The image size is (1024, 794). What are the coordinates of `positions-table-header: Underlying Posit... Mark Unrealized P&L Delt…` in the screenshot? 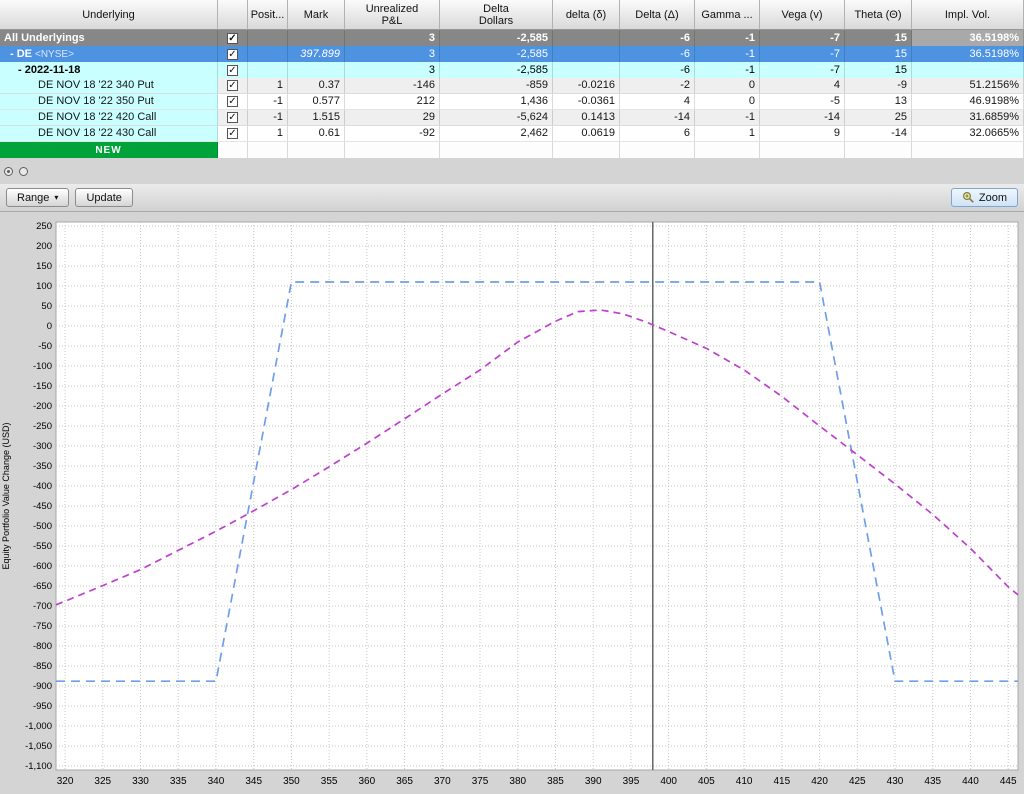 It's located at (512, 15).